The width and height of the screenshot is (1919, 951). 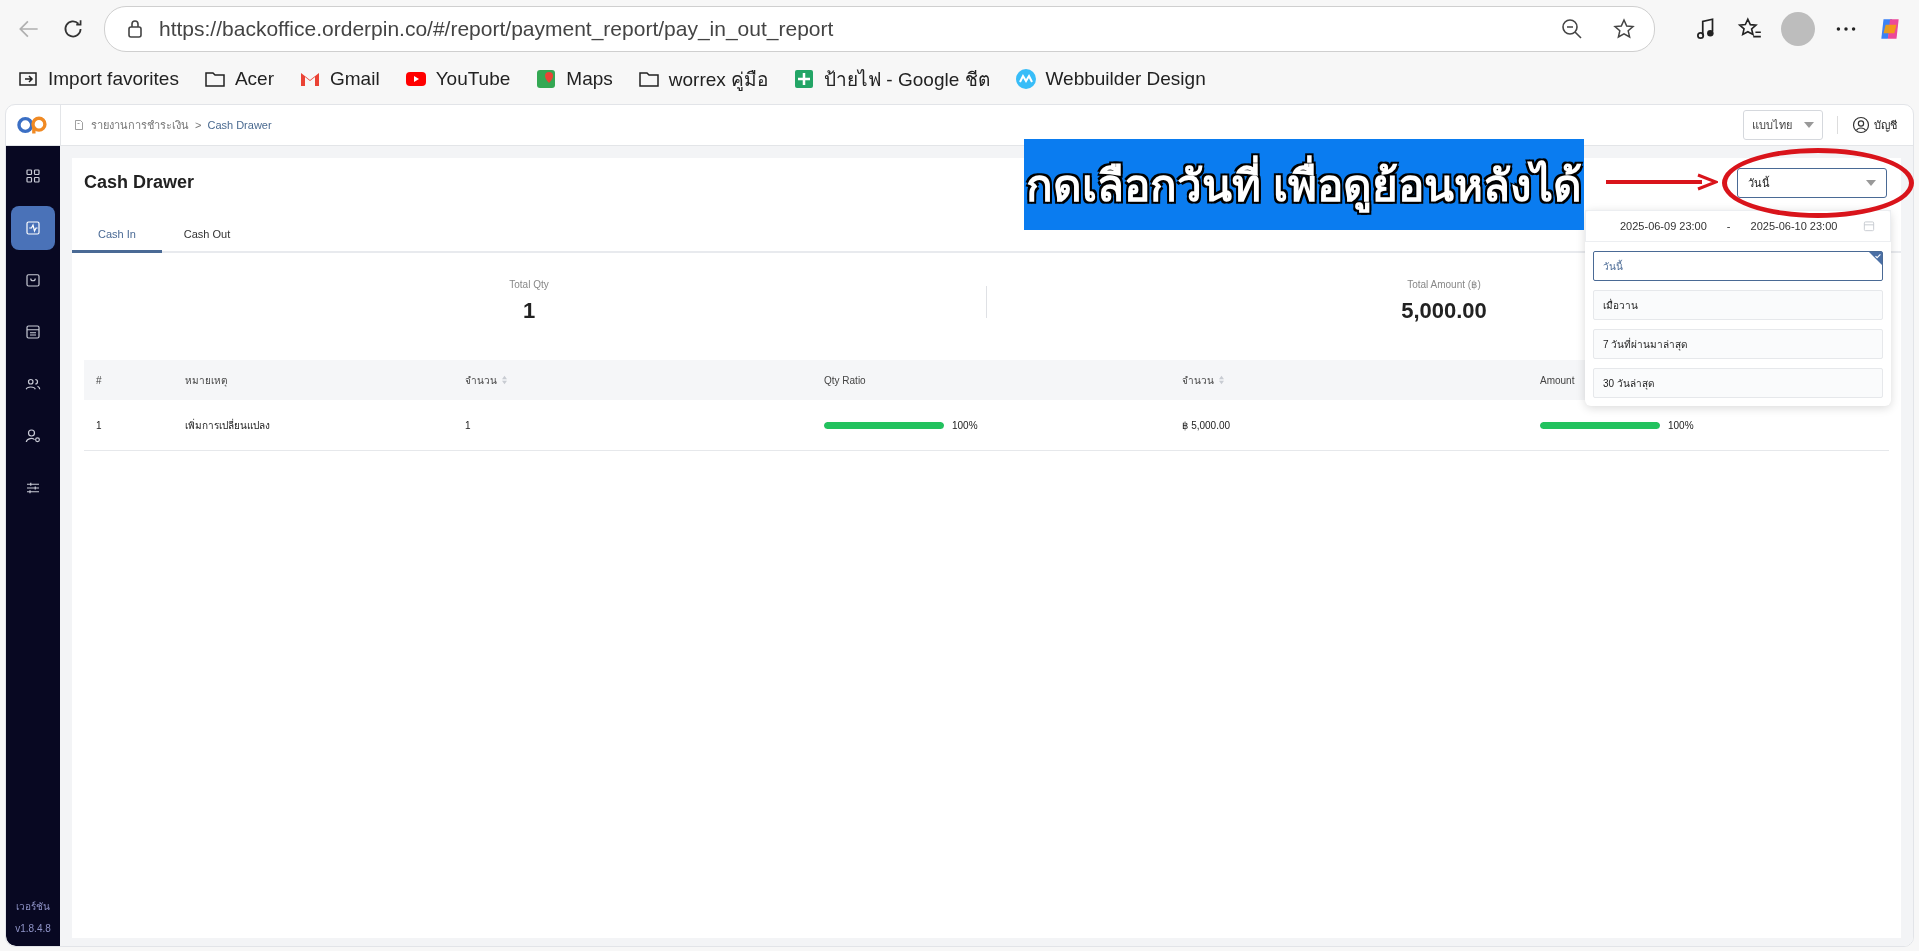 I want to click on tab: Cash In, so click(x=117, y=235).